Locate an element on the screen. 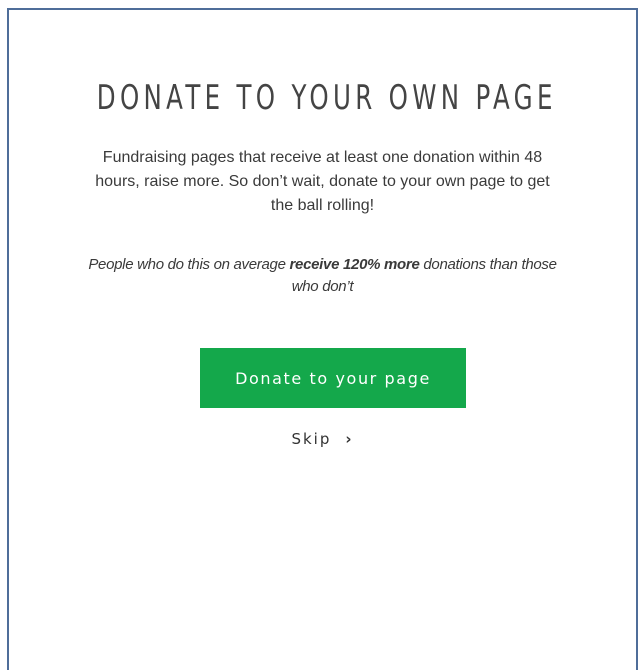 This screenshot has height=670, width=641. donate-button: Donate to your page is located at coordinates (333, 378).